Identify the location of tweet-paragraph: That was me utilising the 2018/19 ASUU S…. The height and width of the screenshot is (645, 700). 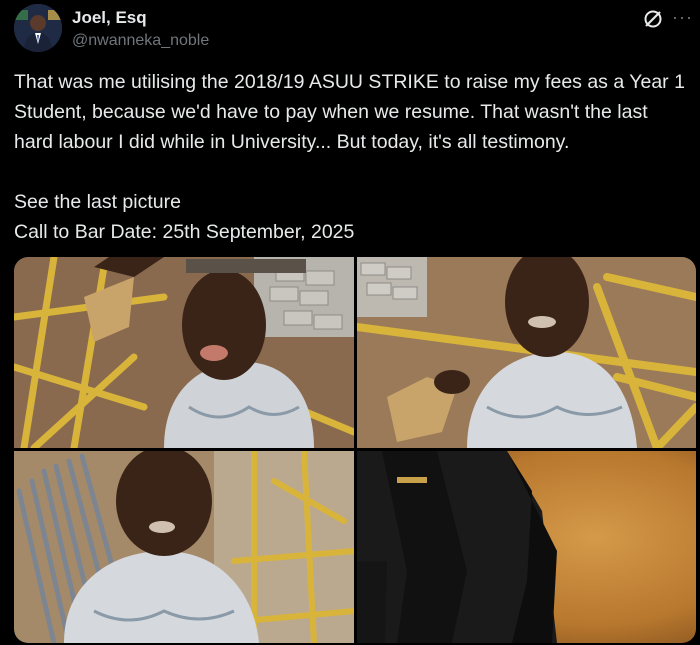
(349, 112).